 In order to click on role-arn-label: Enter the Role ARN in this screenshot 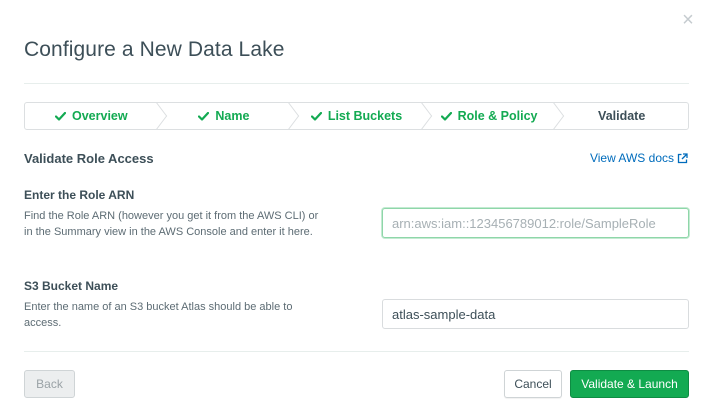, I will do `click(79, 195)`.